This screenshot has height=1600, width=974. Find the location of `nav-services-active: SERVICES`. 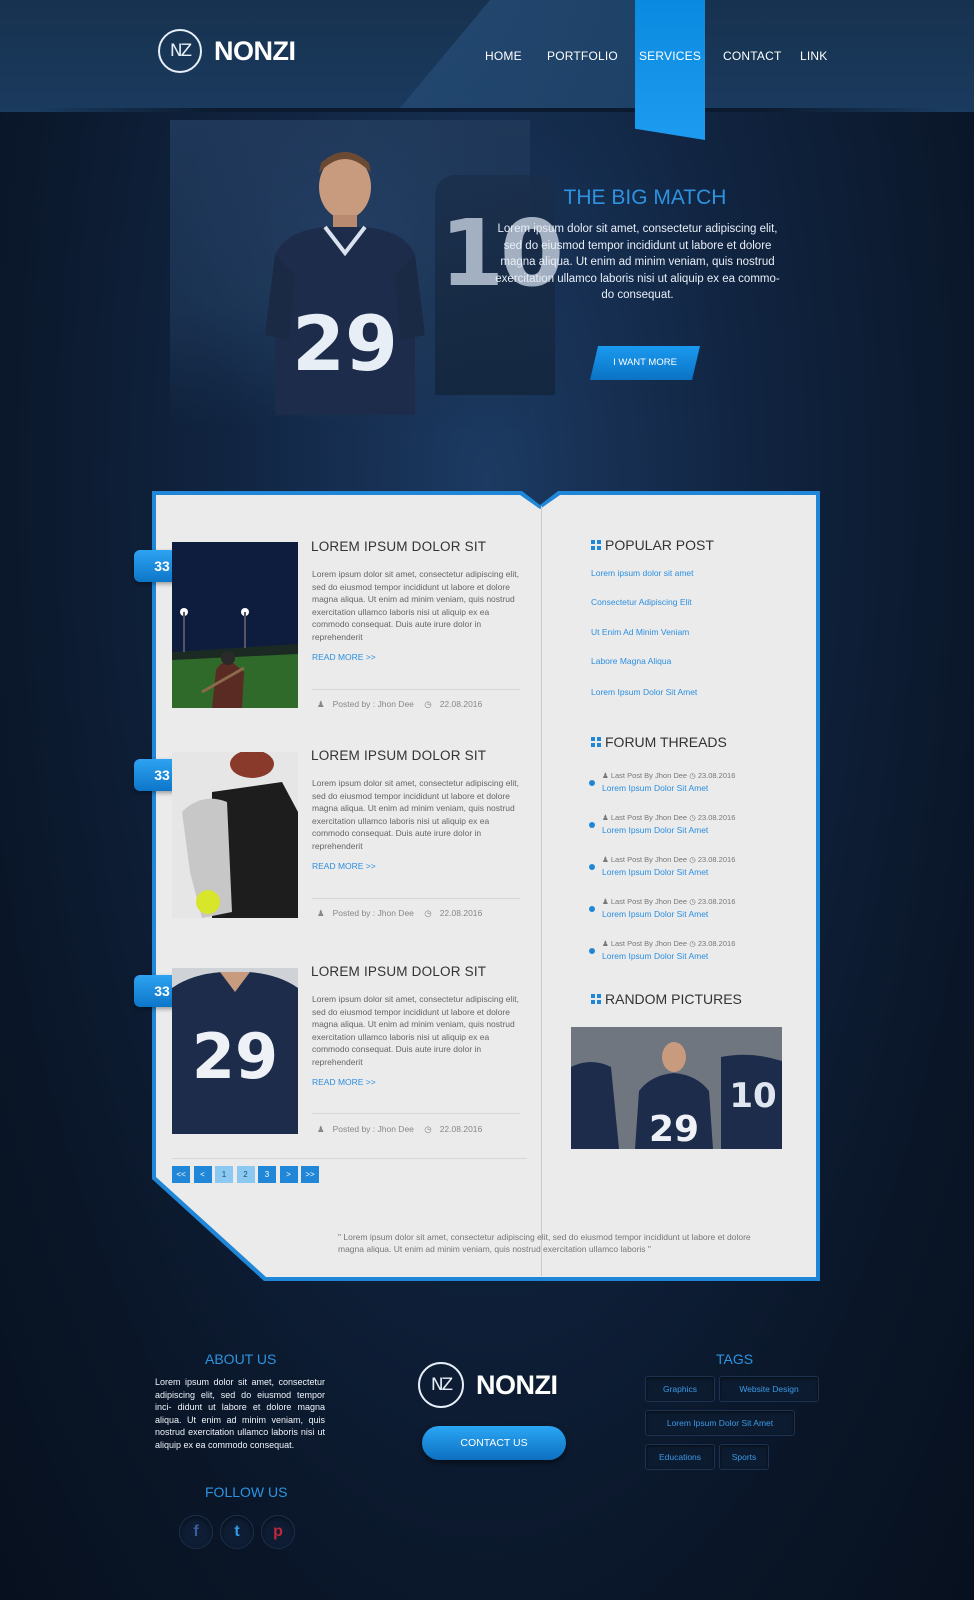

nav-services-active: SERVICES is located at coordinates (670, 70).